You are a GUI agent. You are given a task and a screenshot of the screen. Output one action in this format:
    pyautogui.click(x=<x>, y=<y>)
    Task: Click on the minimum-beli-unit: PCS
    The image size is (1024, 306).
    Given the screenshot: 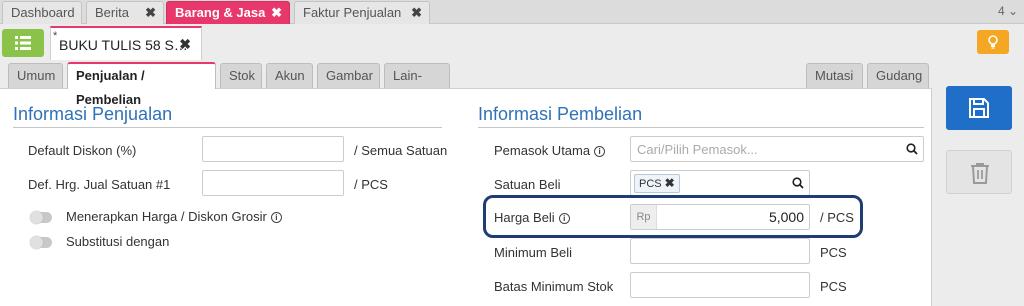 What is the action you would take?
    pyautogui.click(x=833, y=252)
    